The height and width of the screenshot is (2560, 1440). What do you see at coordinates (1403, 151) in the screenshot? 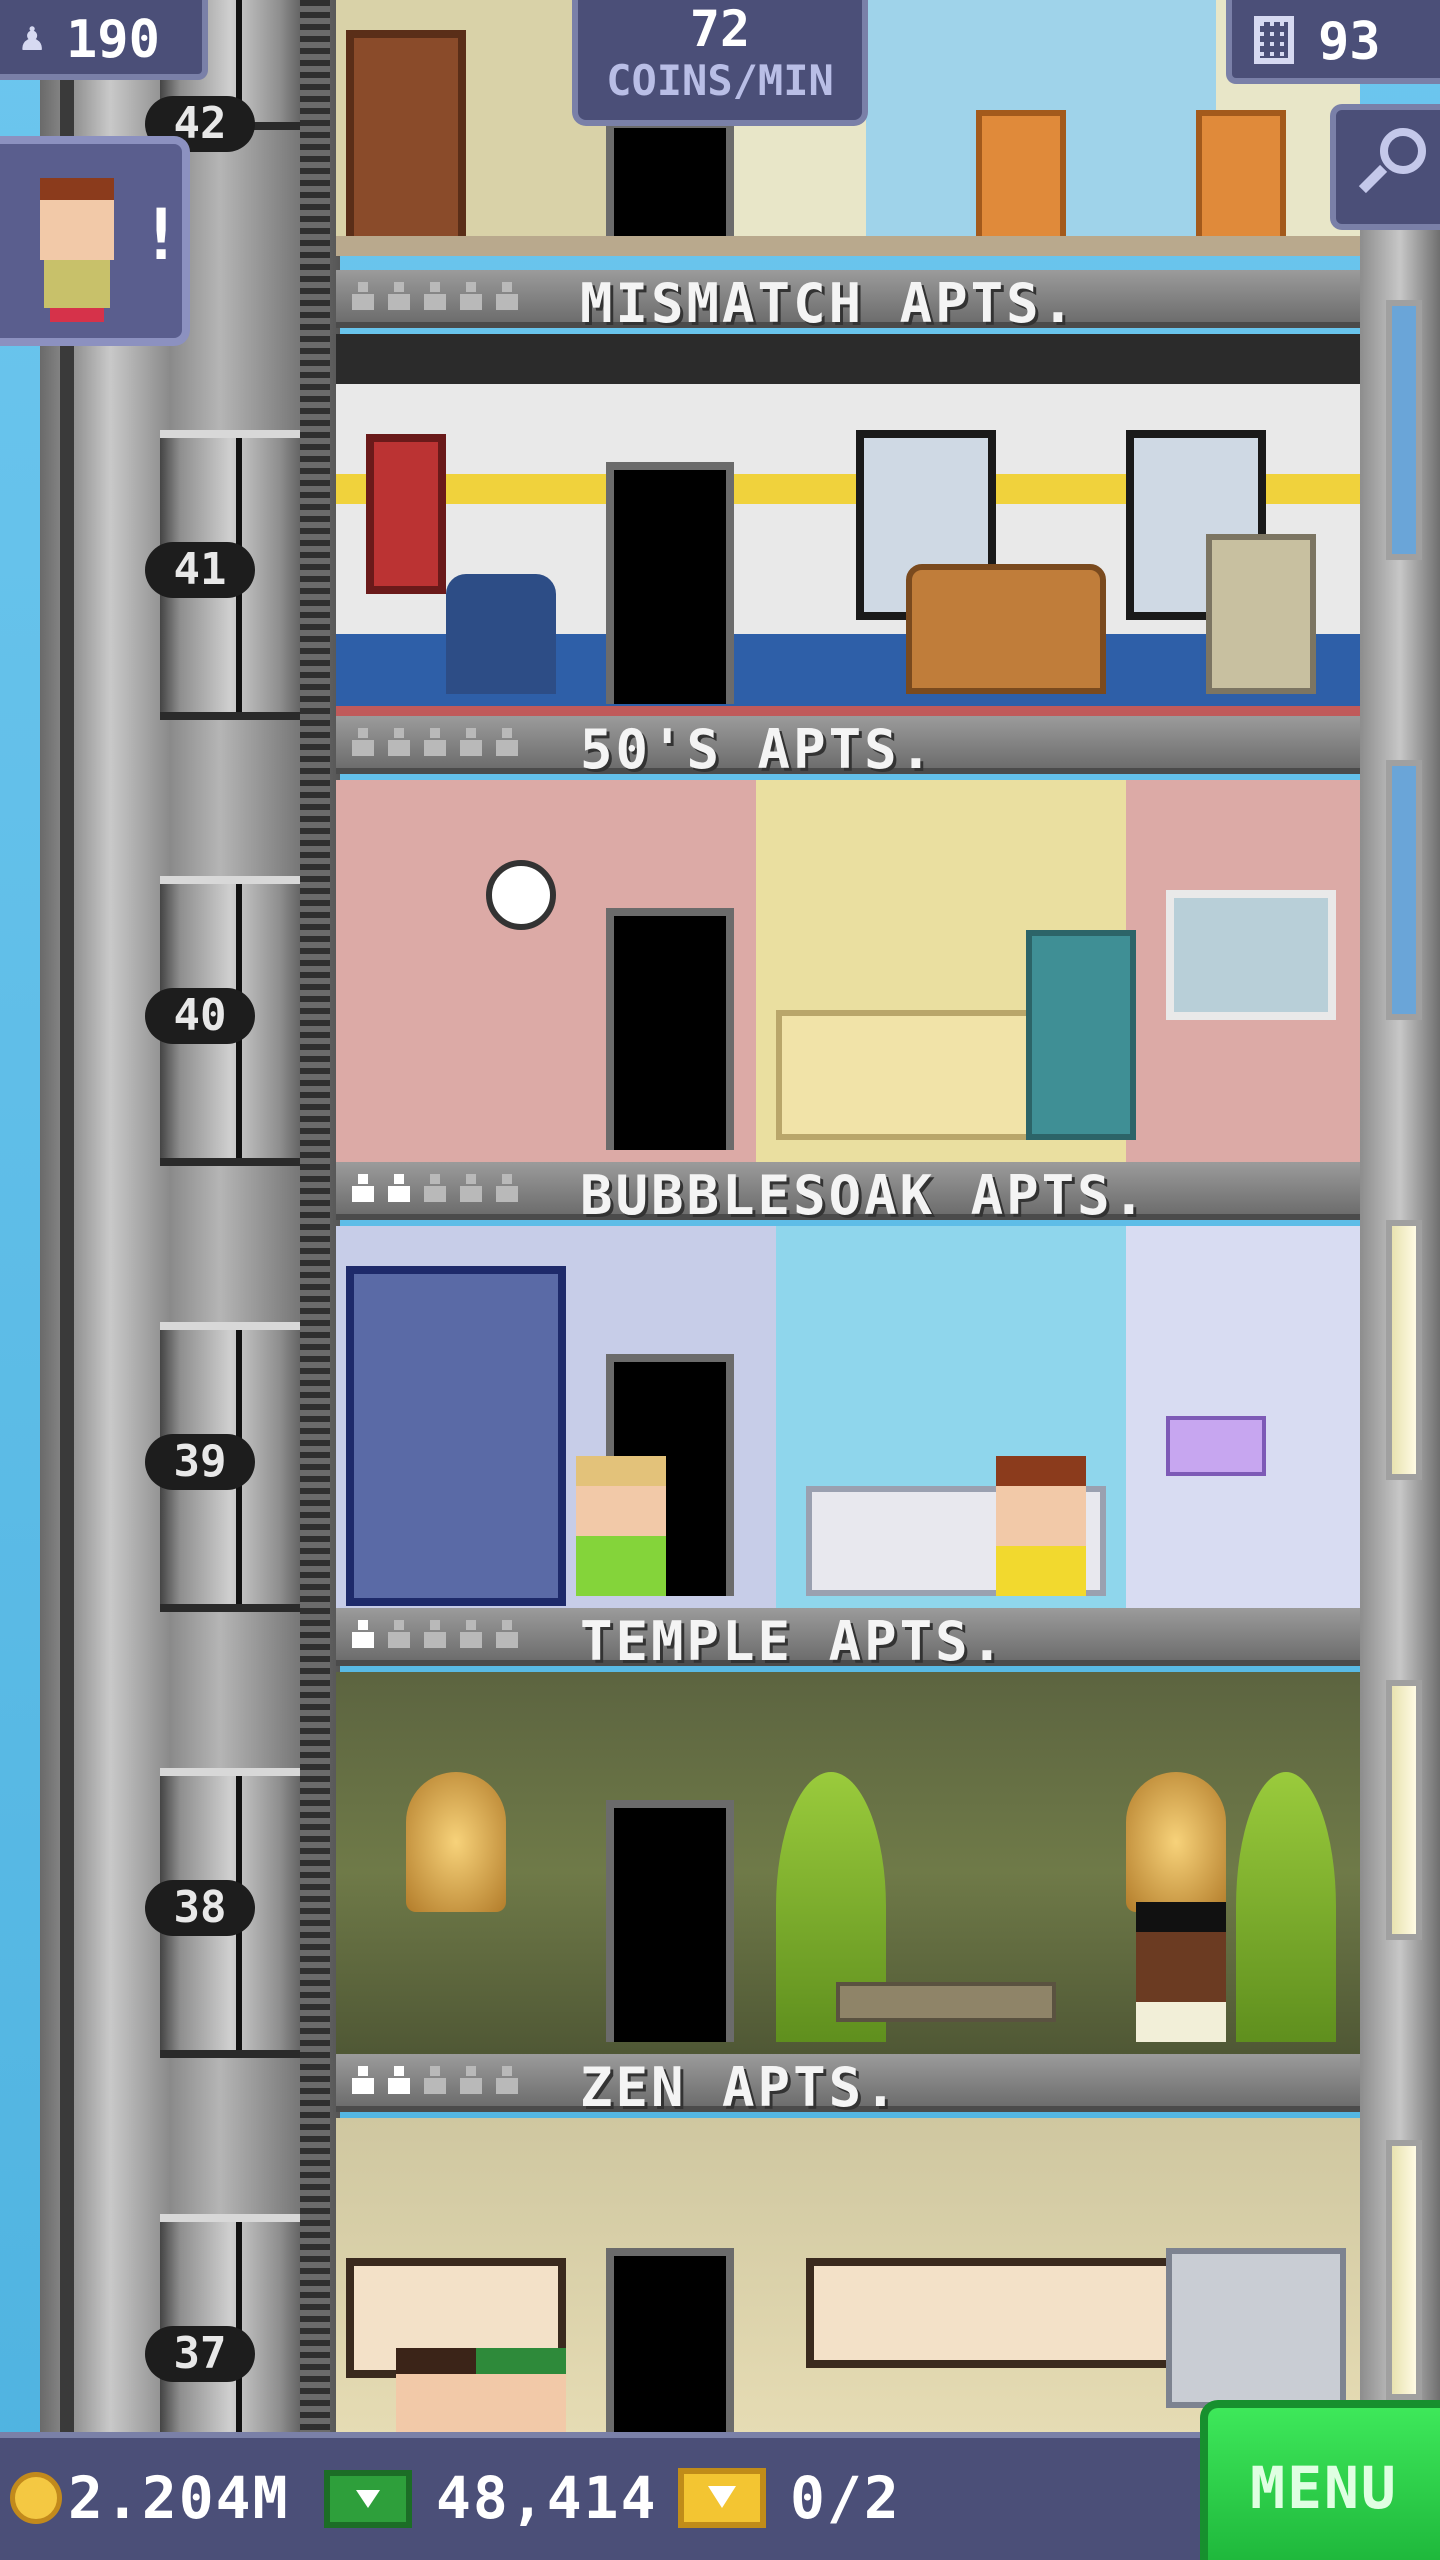
I see `magnifier-icon` at bounding box center [1403, 151].